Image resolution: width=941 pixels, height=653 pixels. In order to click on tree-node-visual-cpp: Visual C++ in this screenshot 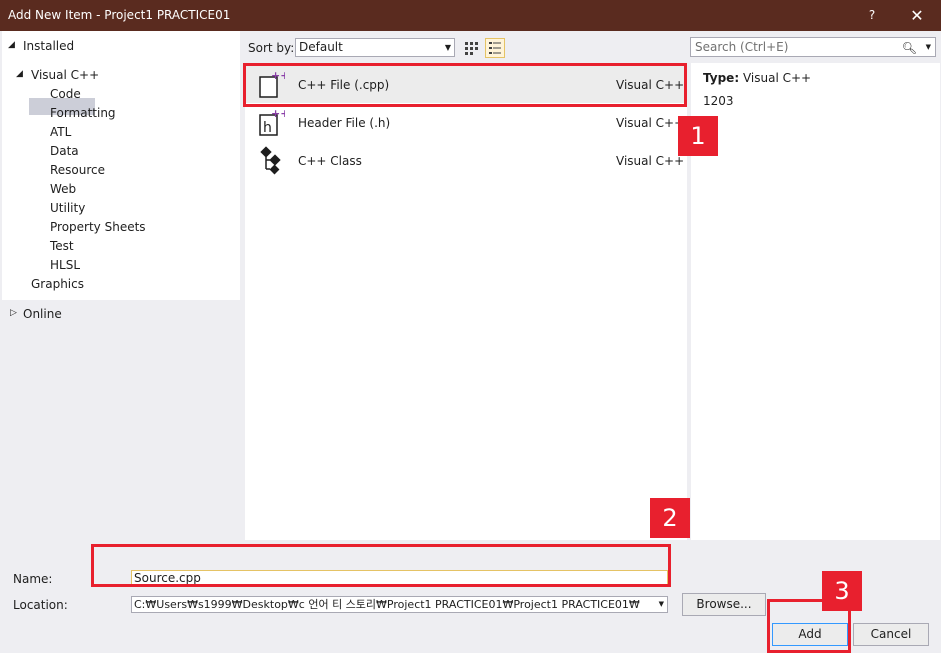, I will do `click(65, 75)`.